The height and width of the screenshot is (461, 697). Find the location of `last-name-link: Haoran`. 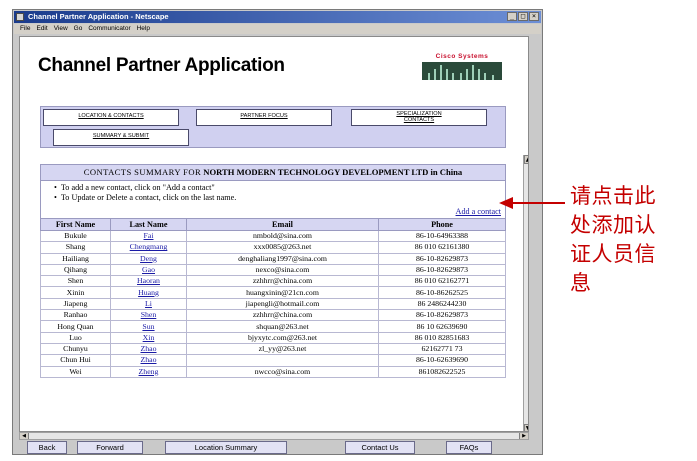

last-name-link: Haoran is located at coordinates (148, 280).